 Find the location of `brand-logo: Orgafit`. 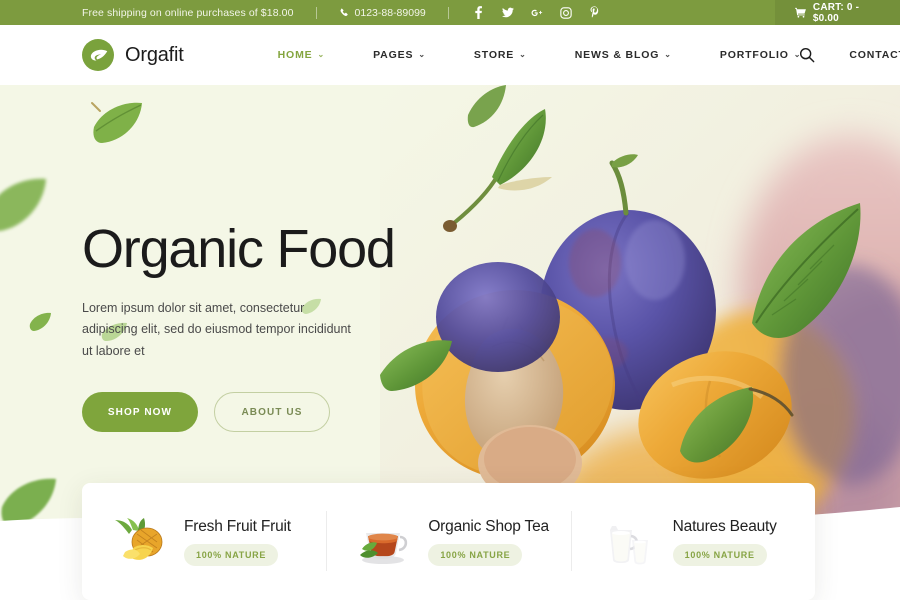

brand-logo: Orgafit is located at coordinates (133, 55).